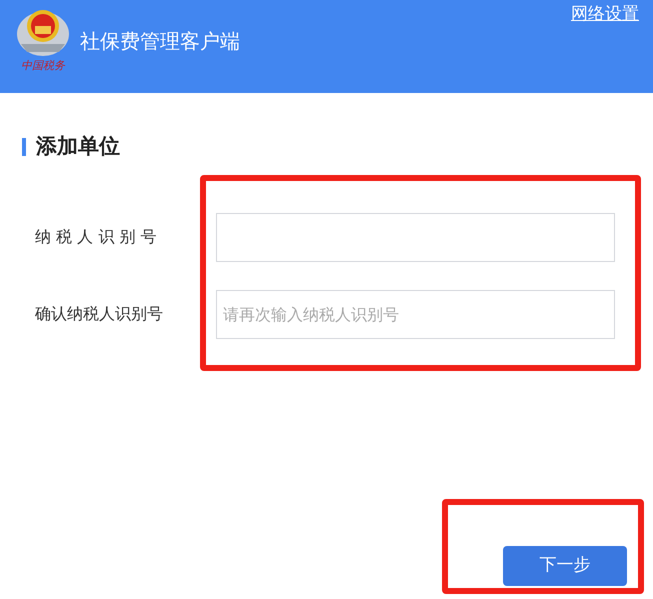 The height and width of the screenshot is (599, 653). What do you see at coordinates (605, 15) in the screenshot?
I see `network-settings-link: 网络设置` at bounding box center [605, 15].